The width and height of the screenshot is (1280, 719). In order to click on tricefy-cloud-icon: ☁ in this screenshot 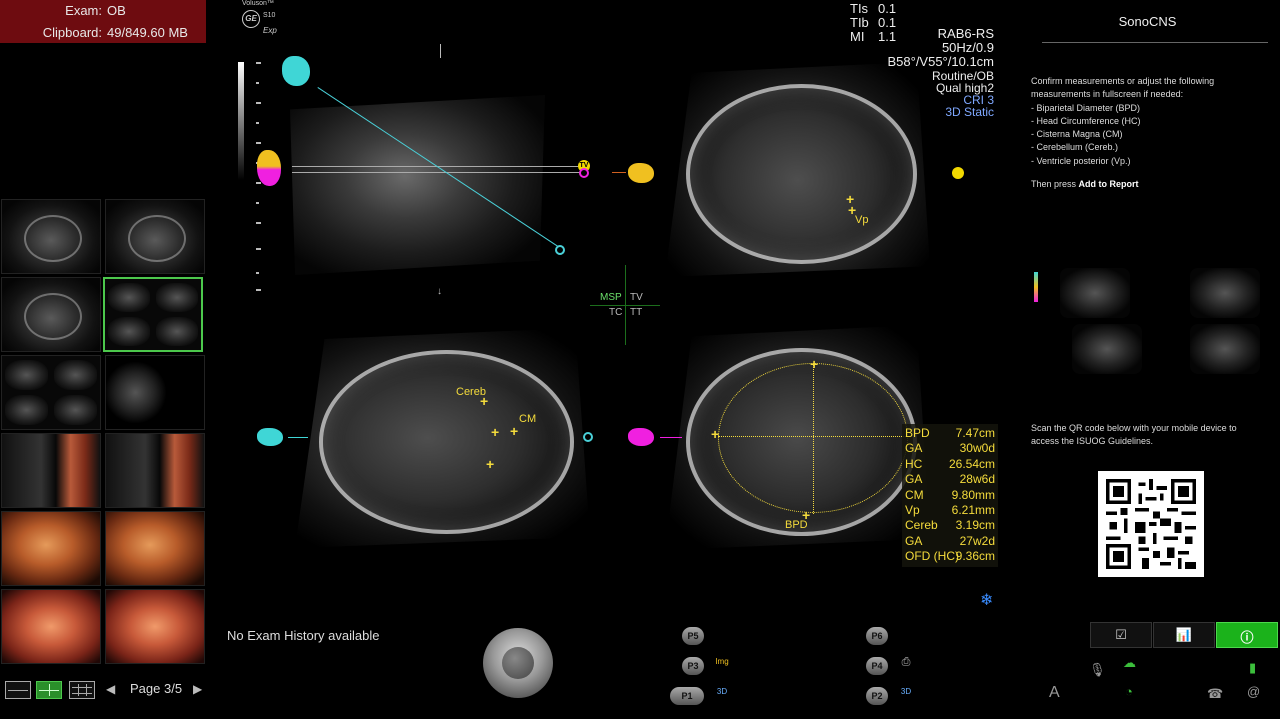, I will do `click(1129, 662)`.